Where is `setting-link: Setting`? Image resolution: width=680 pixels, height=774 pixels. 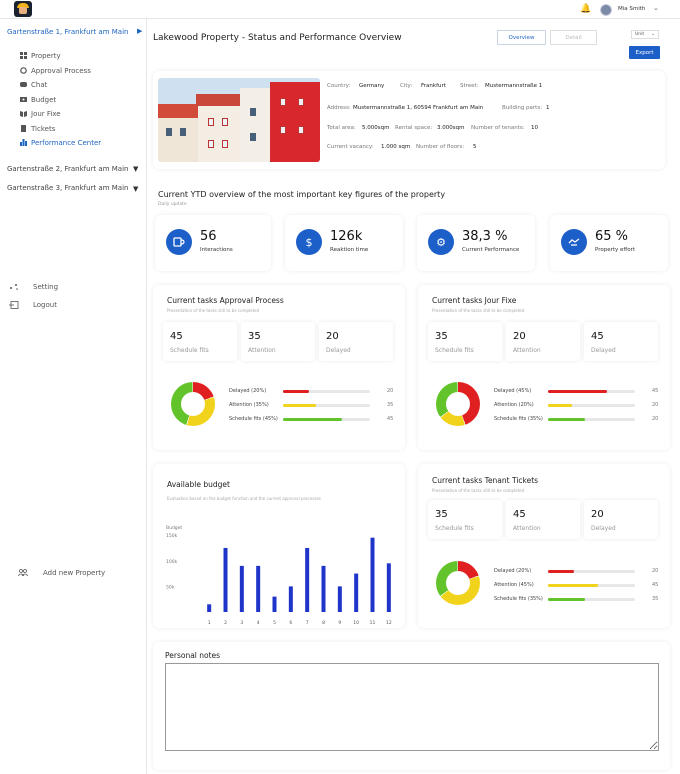 setting-link: Setting is located at coordinates (33, 286).